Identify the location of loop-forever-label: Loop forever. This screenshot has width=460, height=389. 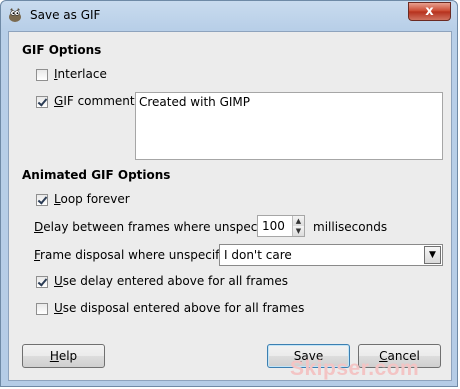
(92, 199).